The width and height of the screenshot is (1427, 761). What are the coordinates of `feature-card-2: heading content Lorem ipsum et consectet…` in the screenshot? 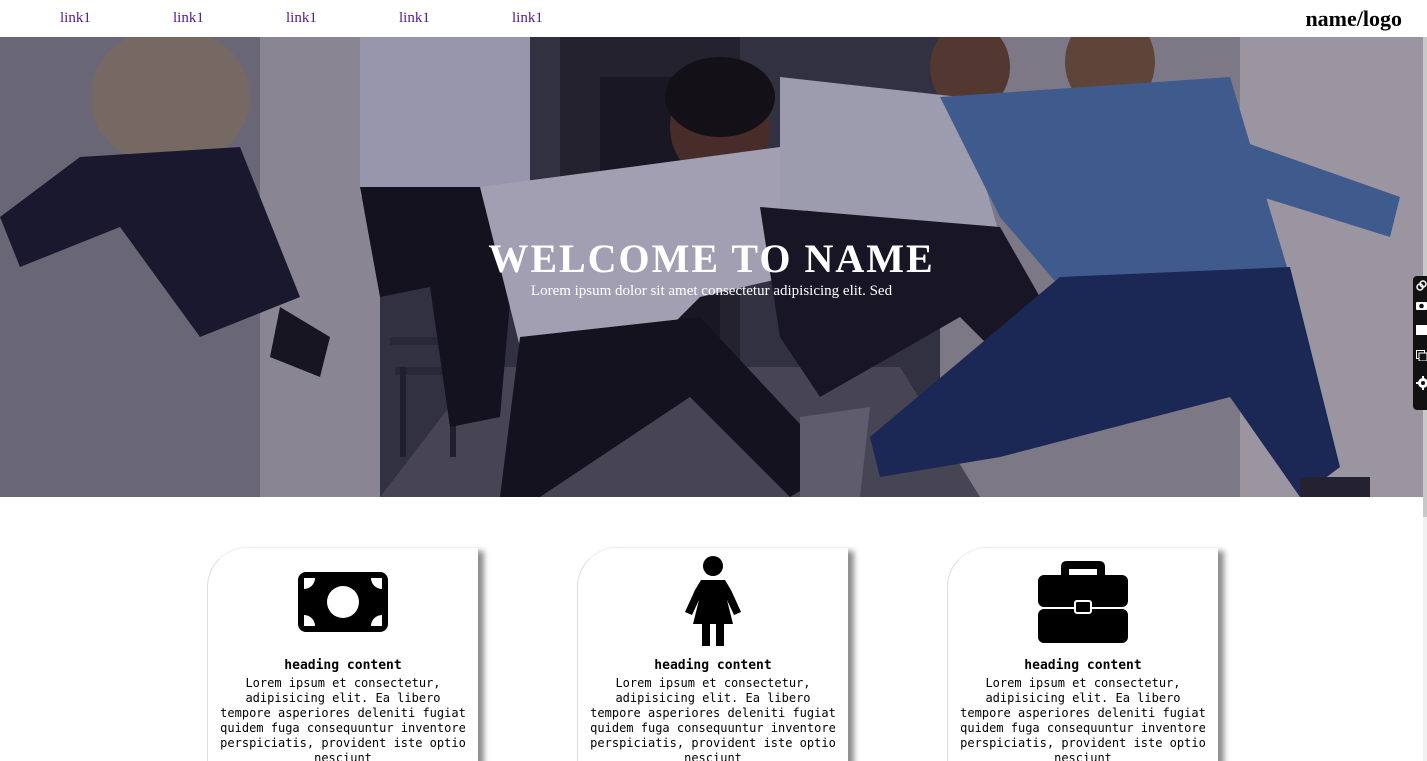 It's located at (712, 654).